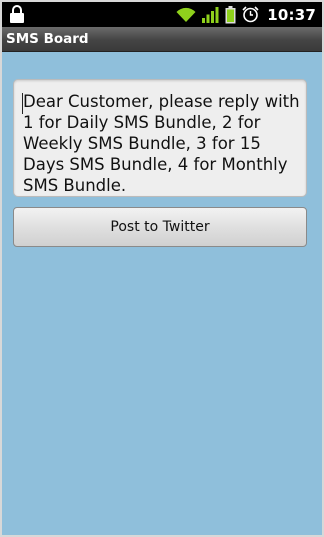 Image resolution: width=324 pixels, height=537 pixels. What do you see at coordinates (162, 39) in the screenshot?
I see `title-bar: SMS Board` at bounding box center [162, 39].